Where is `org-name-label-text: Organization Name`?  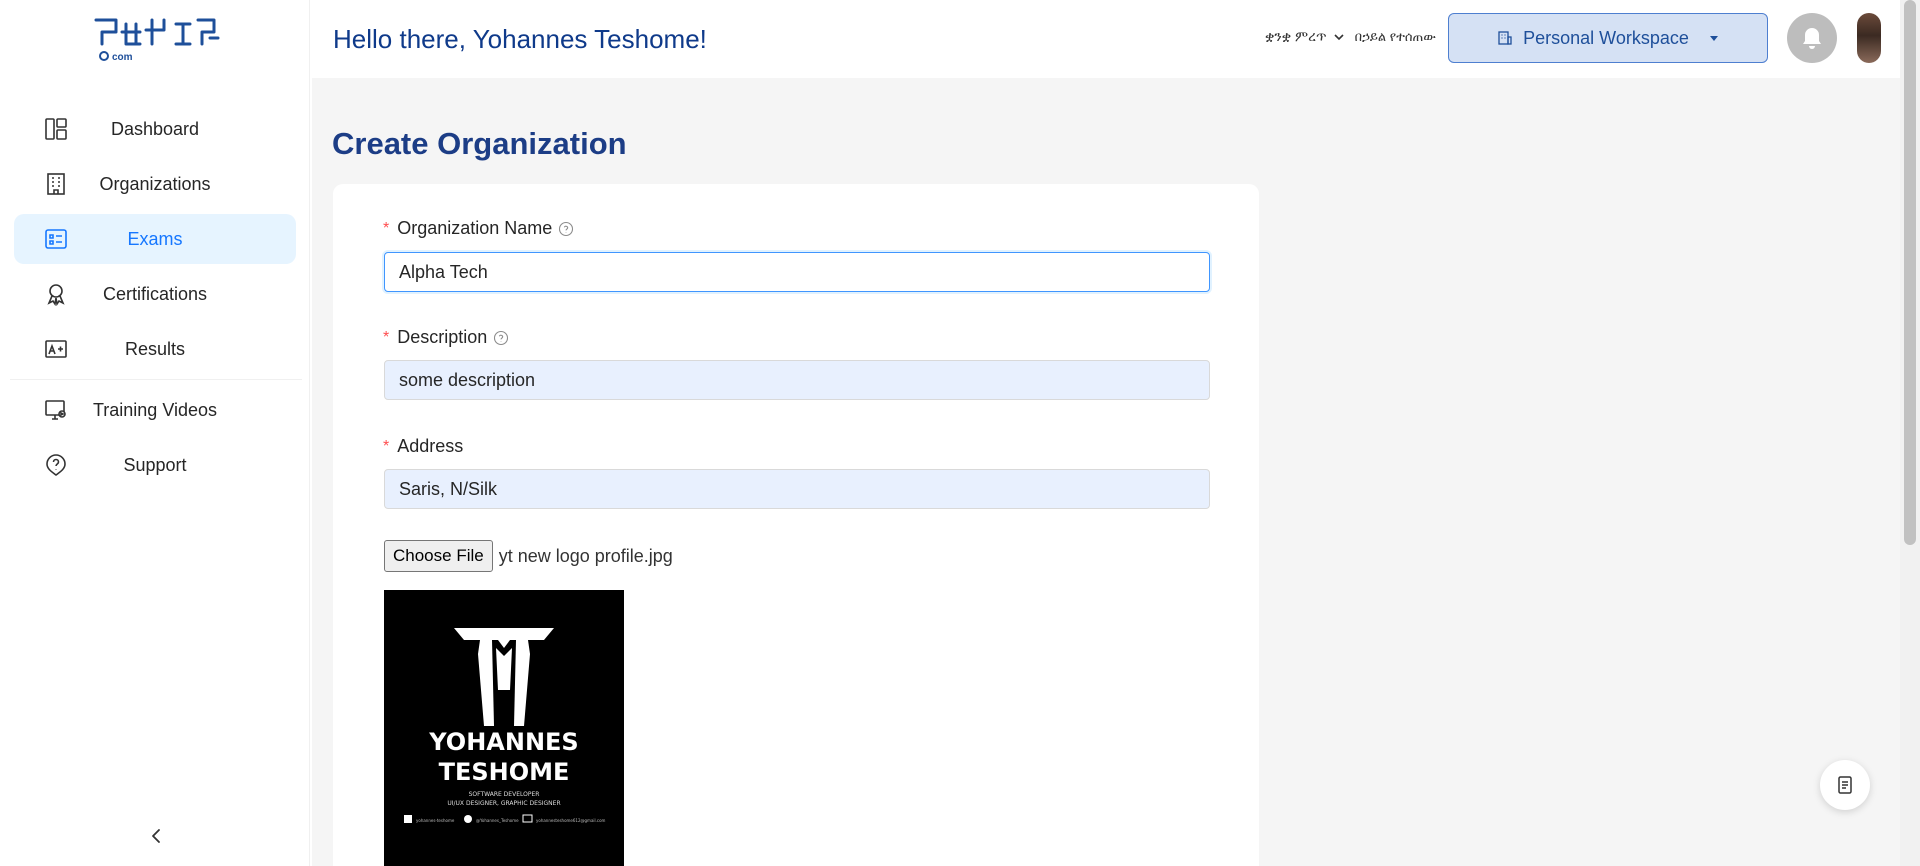 org-name-label-text: Organization Name is located at coordinates (475, 228).